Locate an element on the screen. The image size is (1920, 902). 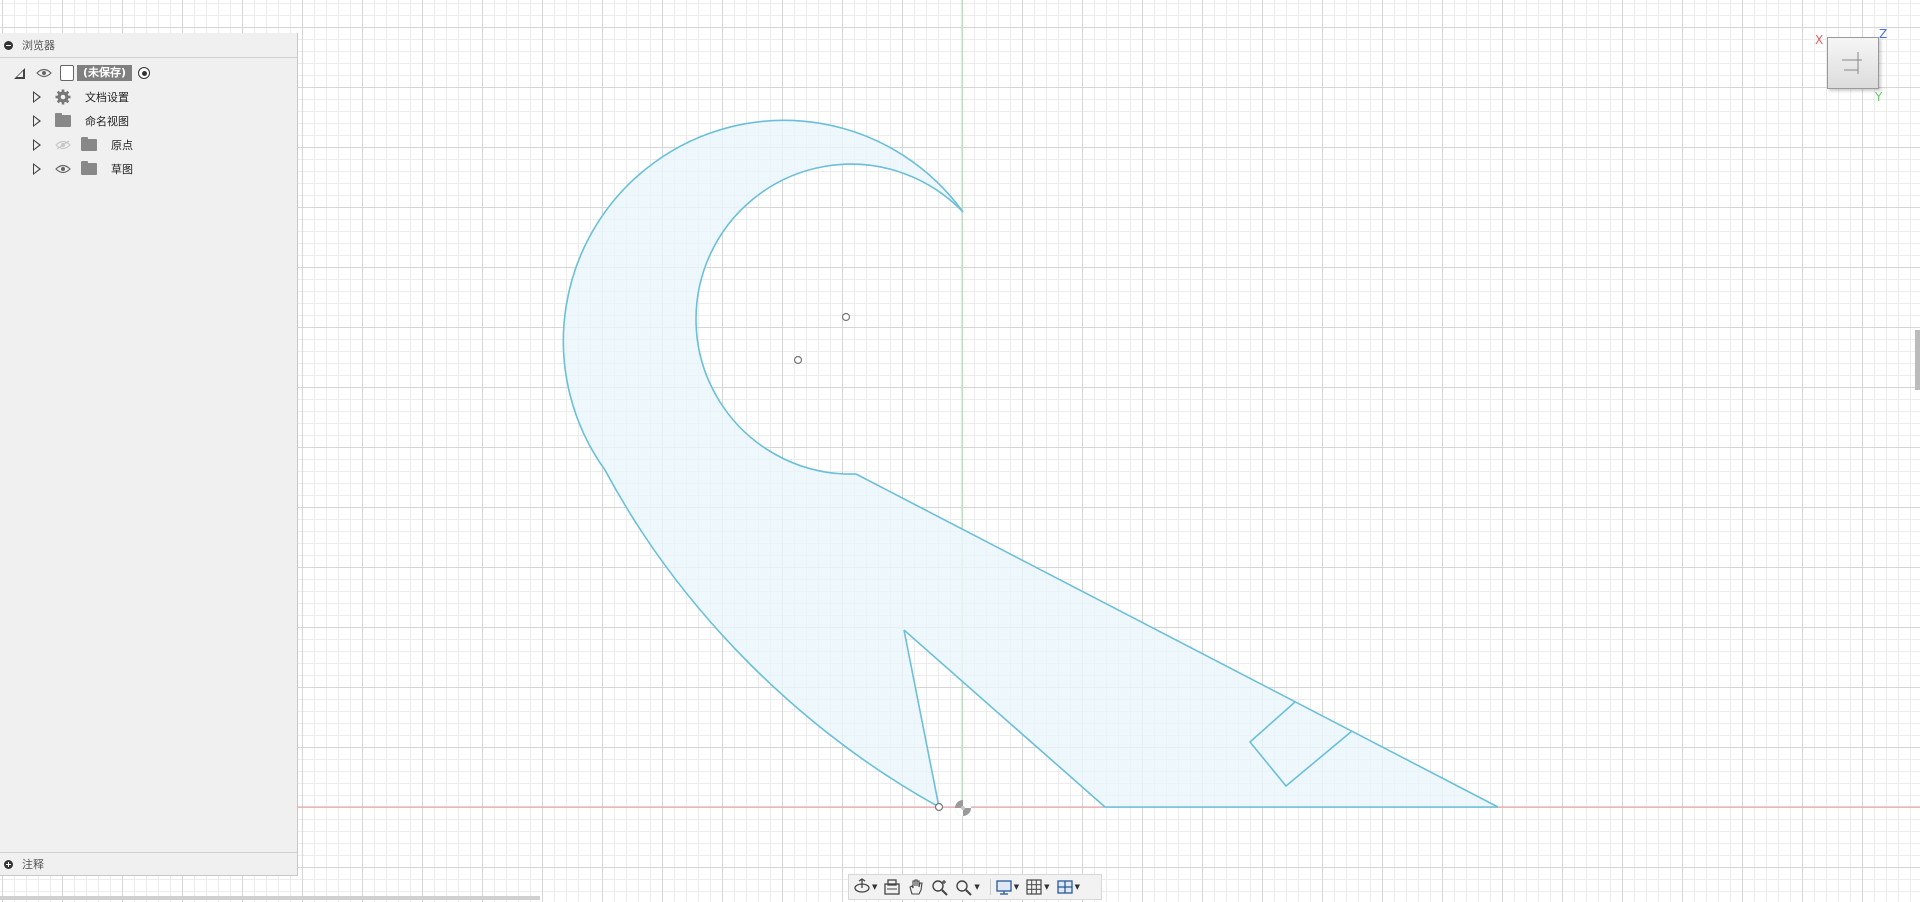
comments-bar: 注释 is located at coordinates (148, 863).